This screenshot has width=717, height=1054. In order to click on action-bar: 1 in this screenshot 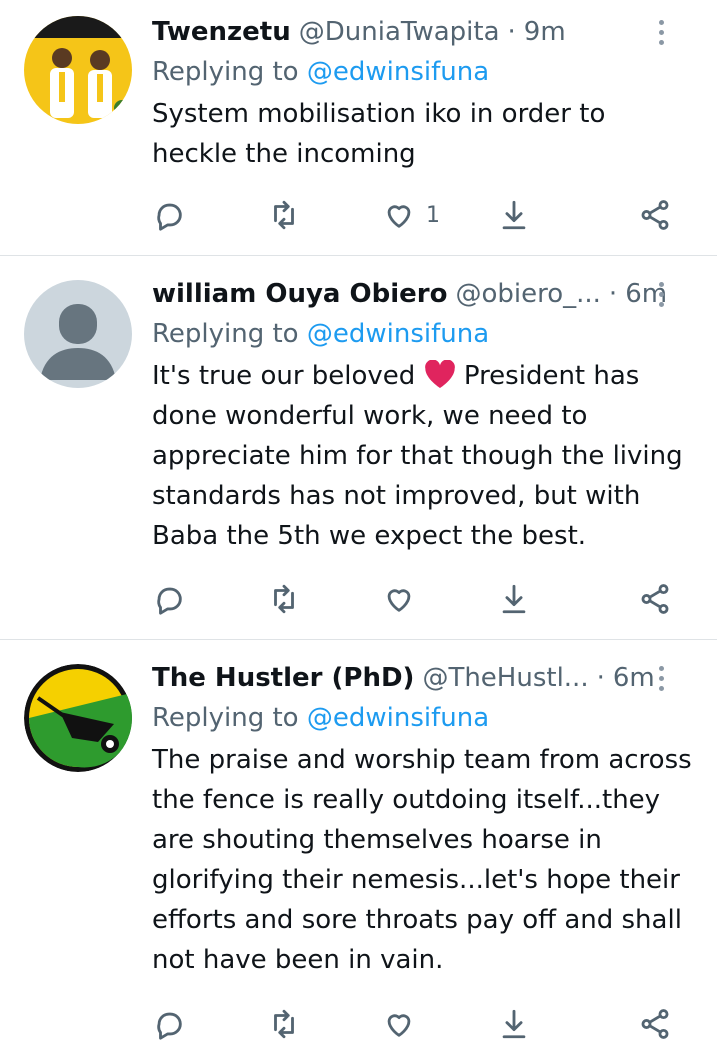, I will do `click(412, 215)`.